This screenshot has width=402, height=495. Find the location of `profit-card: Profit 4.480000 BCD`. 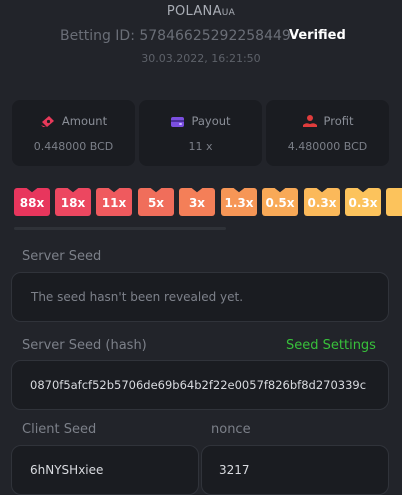

profit-card: Profit 4.480000 BCD is located at coordinates (327, 133).